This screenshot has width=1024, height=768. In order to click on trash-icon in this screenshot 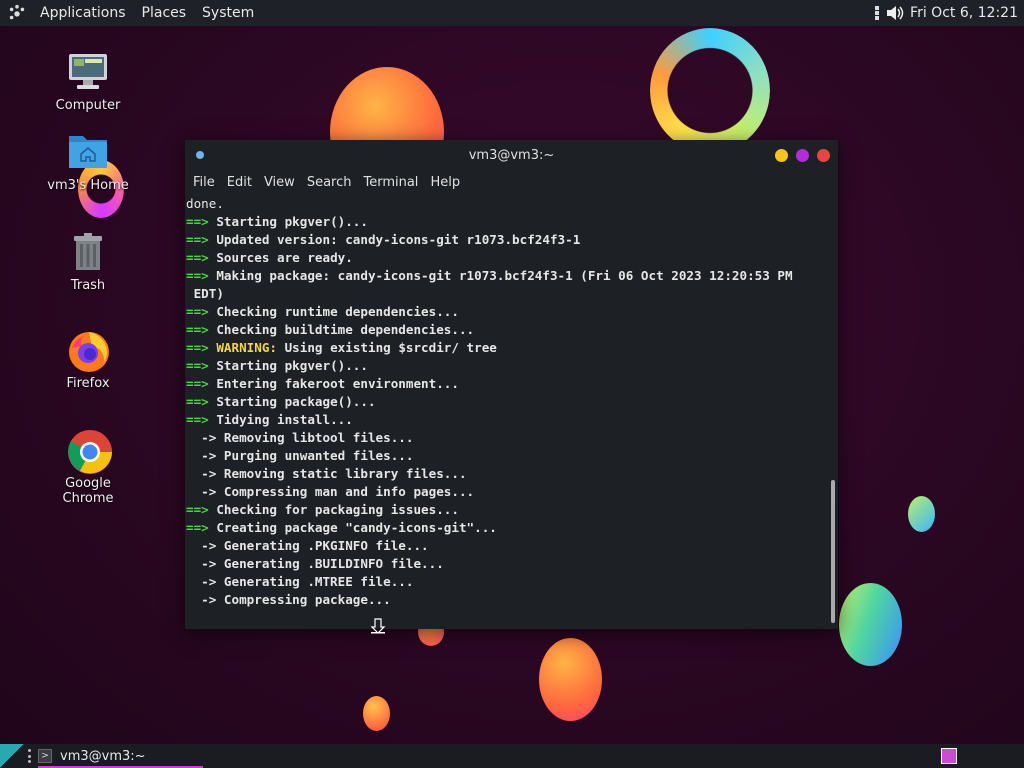, I will do `click(88, 251)`.